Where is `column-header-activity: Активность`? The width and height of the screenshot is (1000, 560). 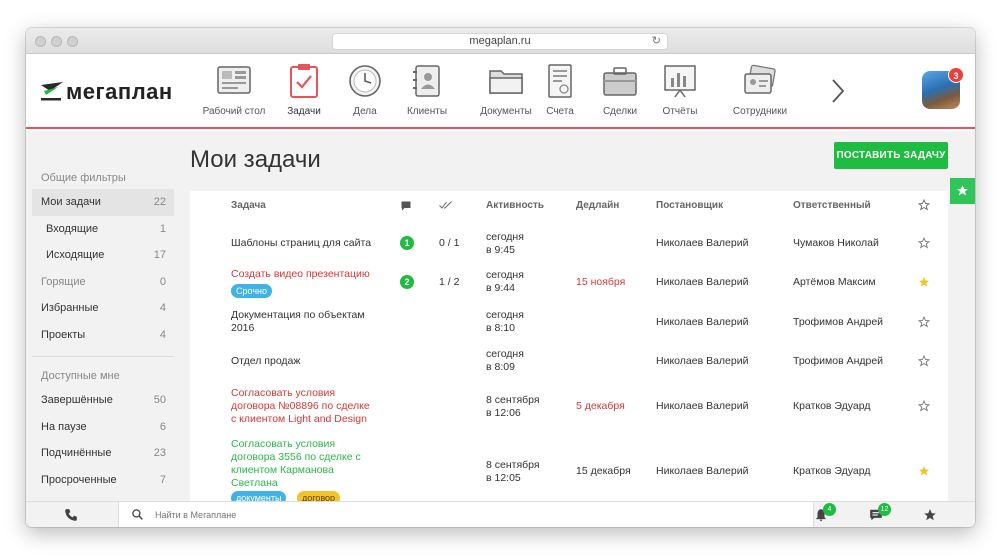
column-header-activity: Активность is located at coordinates (515, 205).